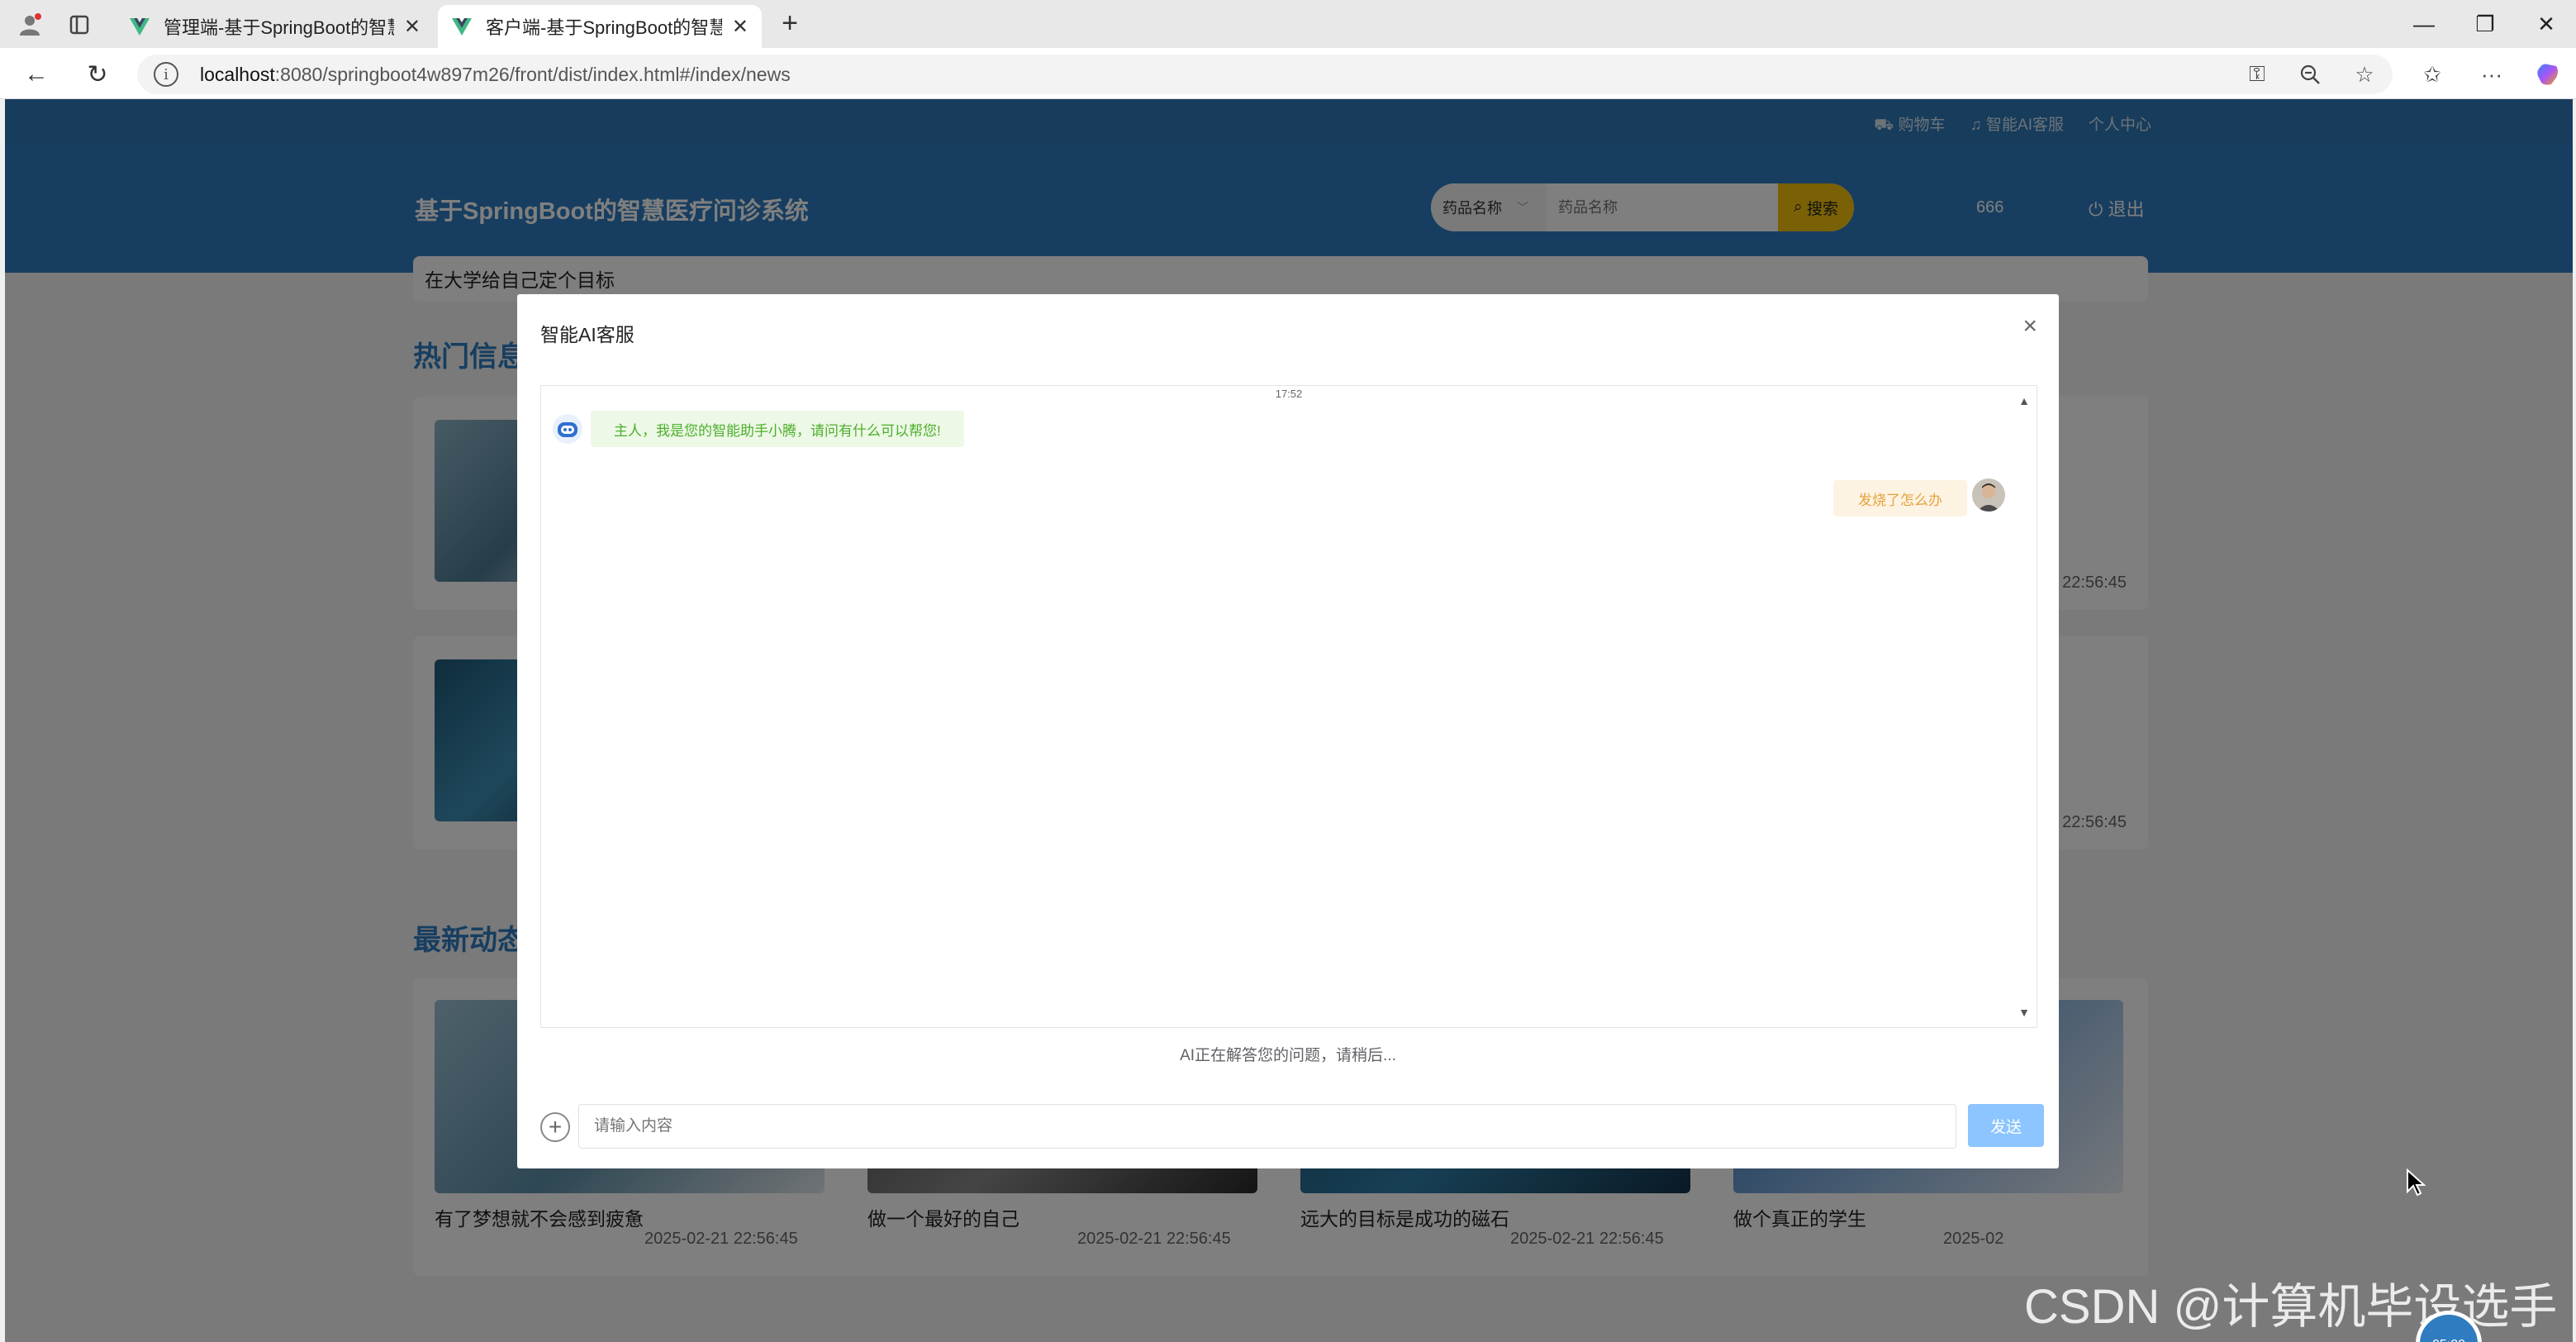 This screenshot has width=2576, height=1342. What do you see at coordinates (279, 27) in the screenshot?
I see `tab-title: 管理端-基于SpringBoot的智慧医疗` at bounding box center [279, 27].